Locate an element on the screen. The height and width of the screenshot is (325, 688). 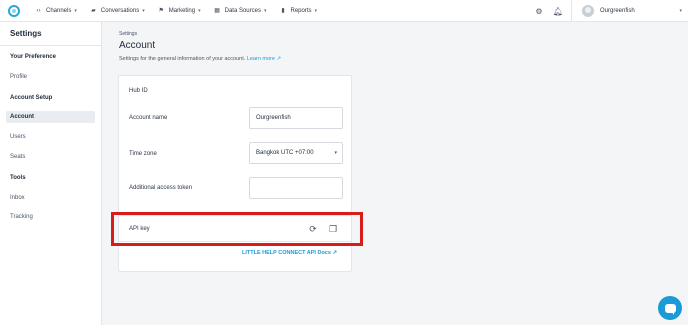
access-token-label: Additional access token is located at coordinates (161, 188).